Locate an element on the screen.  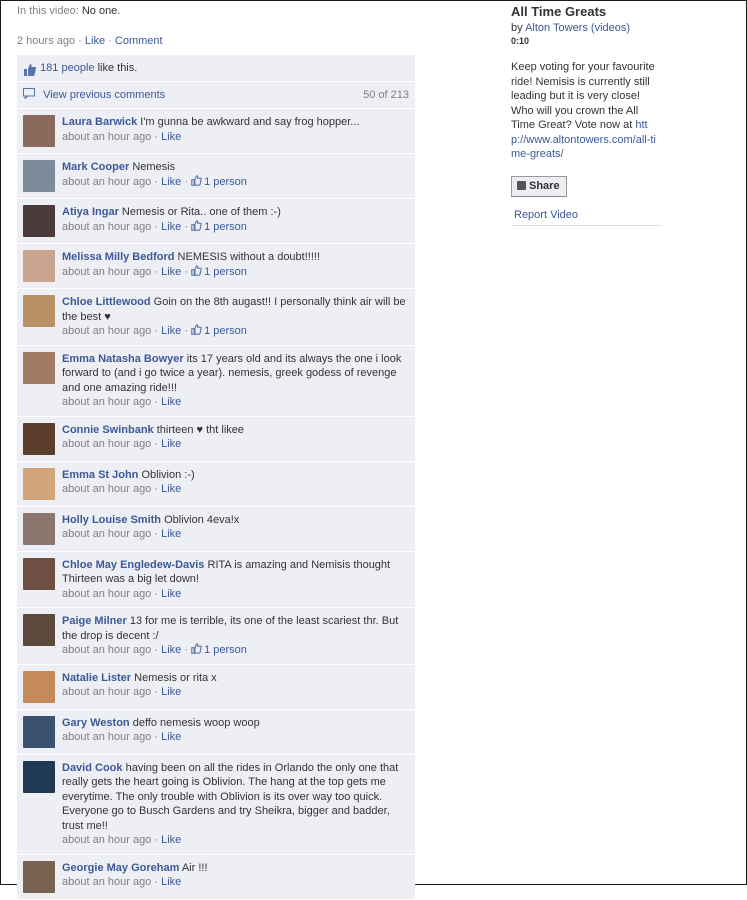
comment-author-link: Connie Swinbank is located at coordinates (108, 430).